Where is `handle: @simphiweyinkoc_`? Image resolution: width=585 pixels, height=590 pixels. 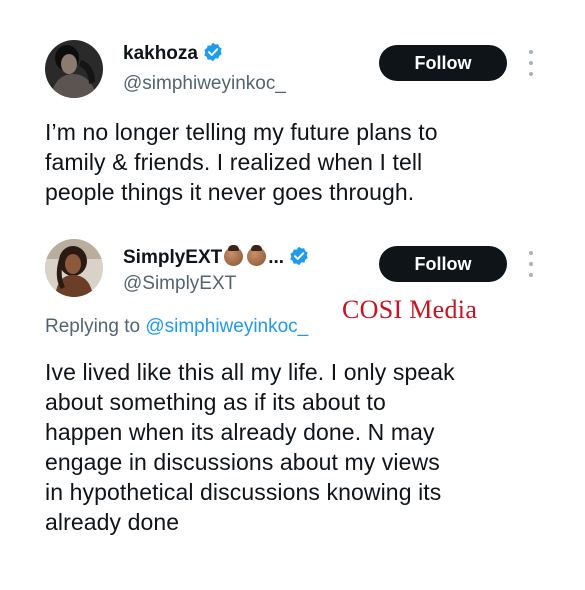
handle: @simphiweyinkoc_ is located at coordinates (204, 84).